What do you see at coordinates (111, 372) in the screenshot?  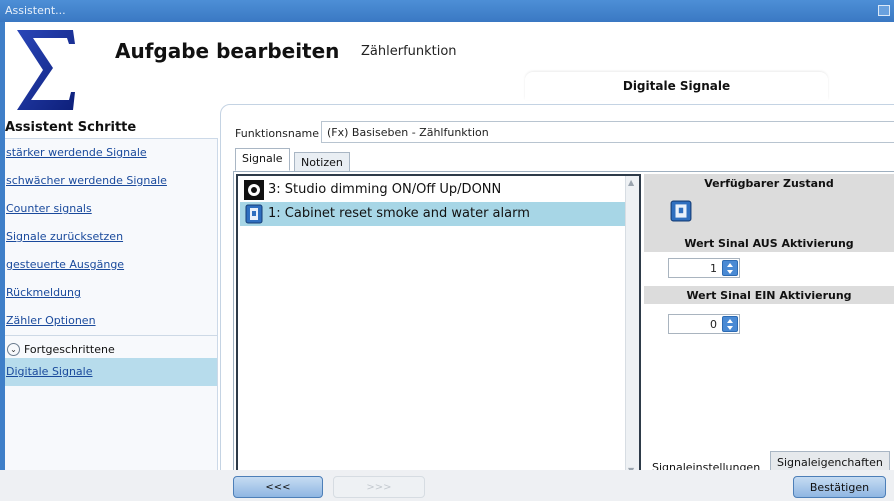 I see `sidebar-item-digital-signals: Digitale Signale` at bounding box center [111, 372].